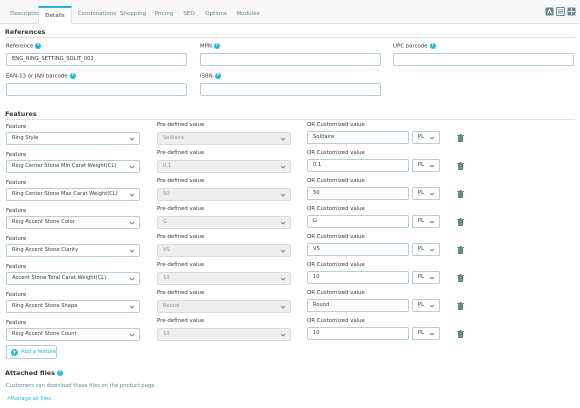 The width and height of the screenshot is (580, 408). What do you see at coordinates (358, 305) in the screenshot?
I see `custom-value-input: Round` at bounding box center [358, 305].